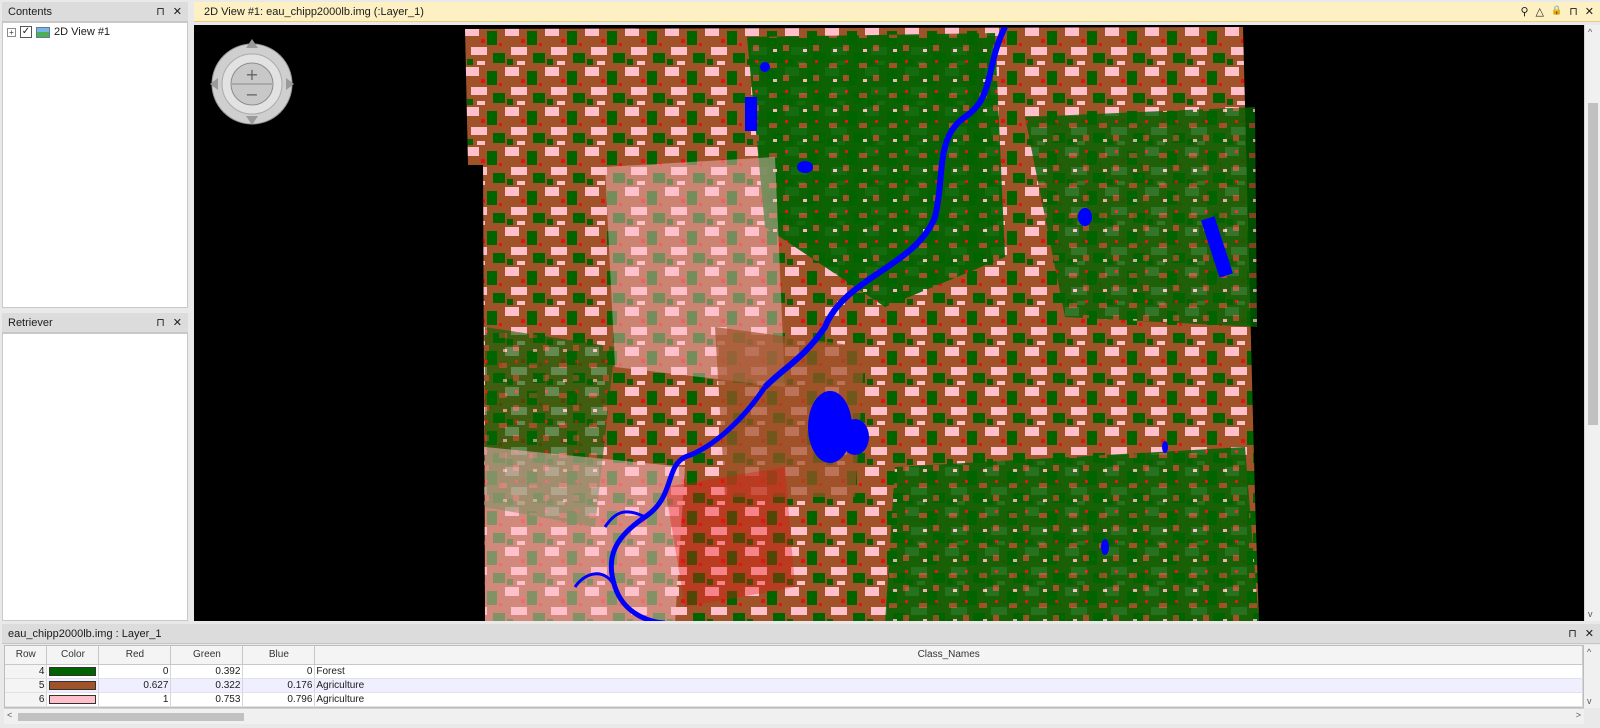  Describe the element at coordinates (95, 323) in the screenshot. I see `retriever-panel-header: Retriever ⊓ ✕` at that location.